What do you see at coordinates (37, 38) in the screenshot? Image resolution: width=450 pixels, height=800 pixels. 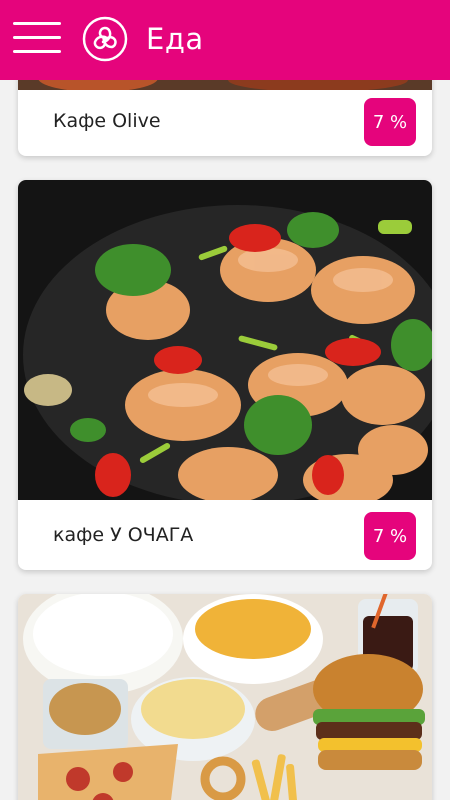 I see `hamburger-menu-icon` at bounding box center [37, 38].